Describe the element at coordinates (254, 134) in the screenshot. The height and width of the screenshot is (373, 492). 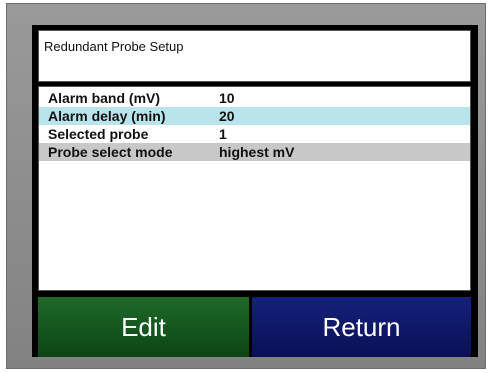
I see `setting-row-selected-probe: Selected probe 1` at that location.